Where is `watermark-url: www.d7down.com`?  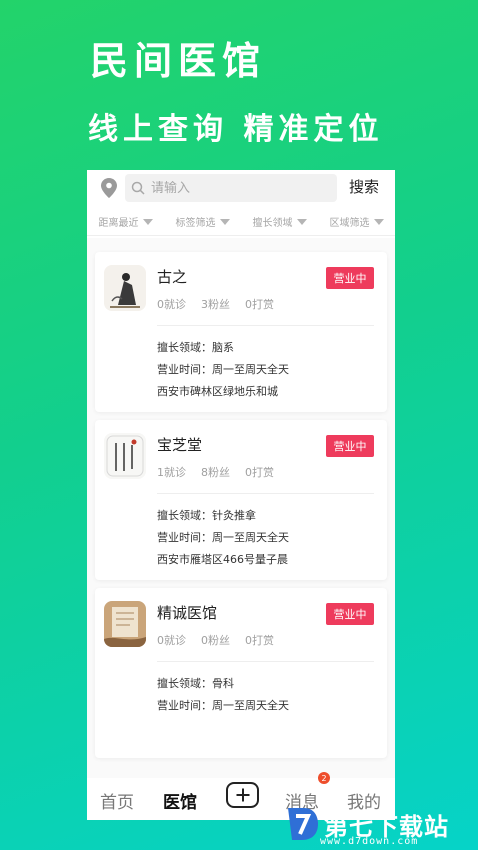 watermark-url: www.d7down.com is located at coordinates (369, 841).